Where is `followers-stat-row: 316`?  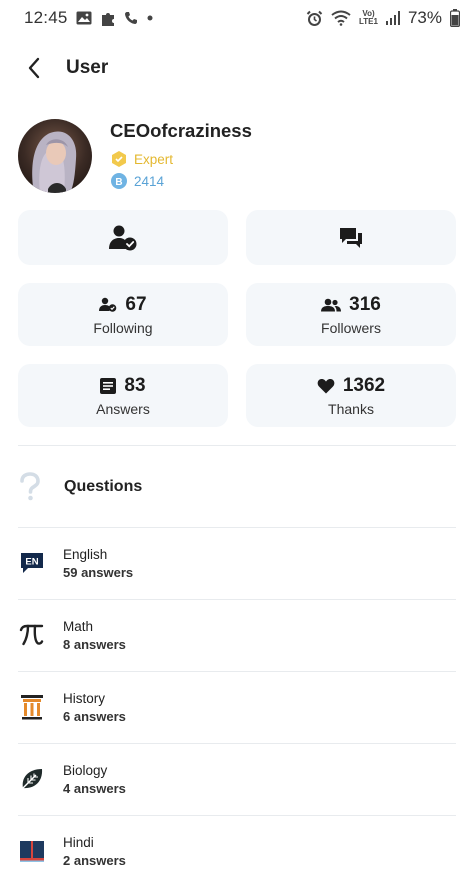 followers-stat-row: 316 is located at coordinates (351, 305).